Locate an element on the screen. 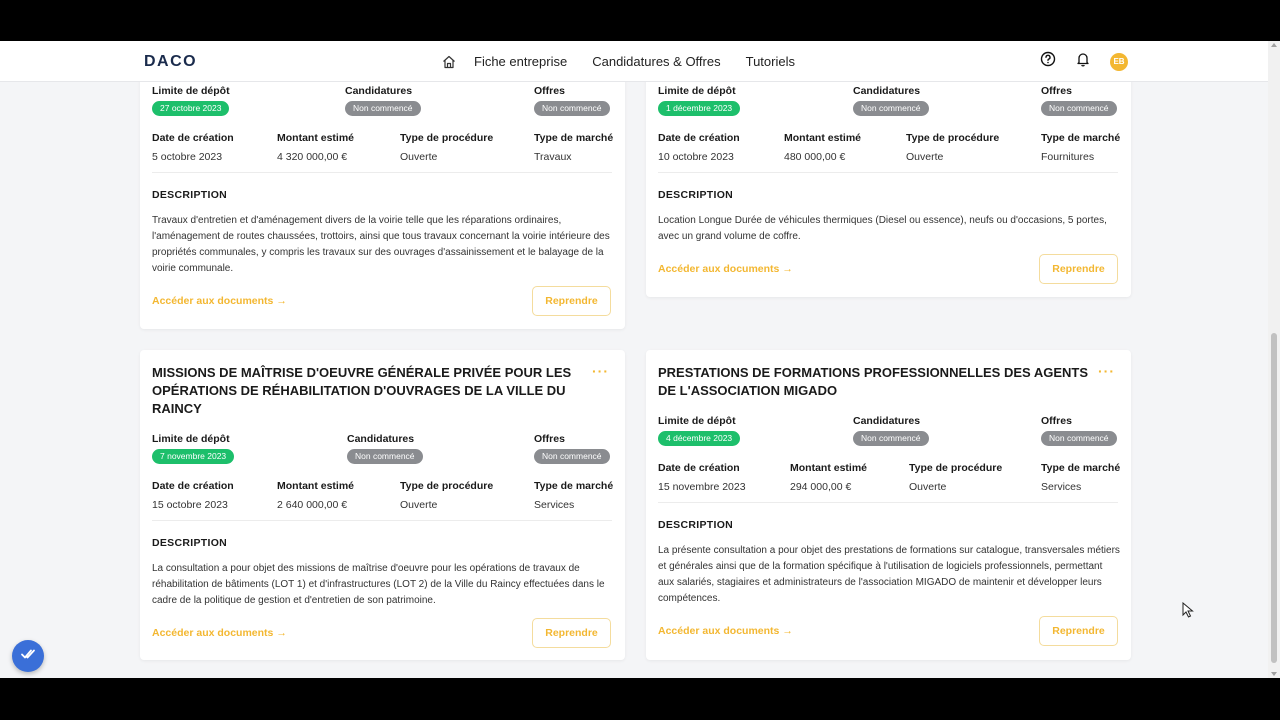 This screenshot has height=720, width=1280. double-check-icon is located at coordinates (28, 656).